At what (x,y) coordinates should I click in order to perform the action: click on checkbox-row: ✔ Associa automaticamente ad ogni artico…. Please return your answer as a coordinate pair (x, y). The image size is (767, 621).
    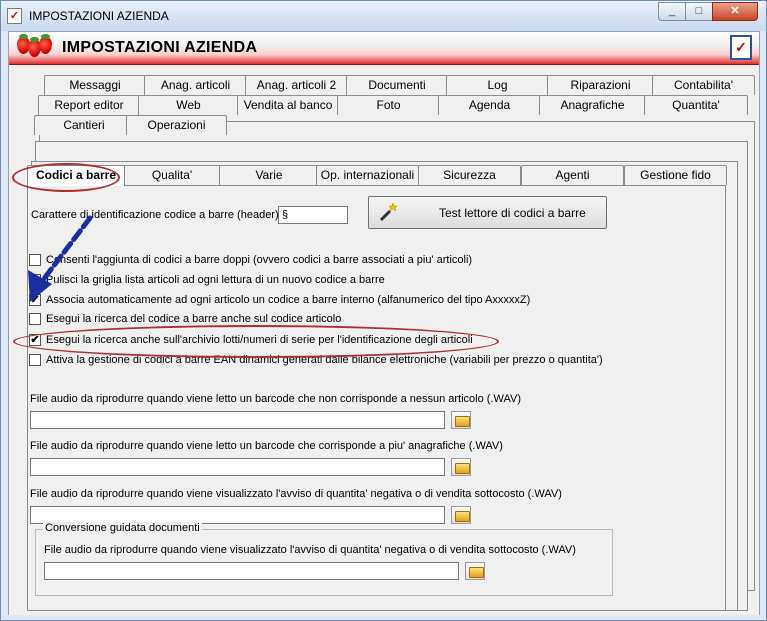
    Looking at the image, I should click on (369, 301).